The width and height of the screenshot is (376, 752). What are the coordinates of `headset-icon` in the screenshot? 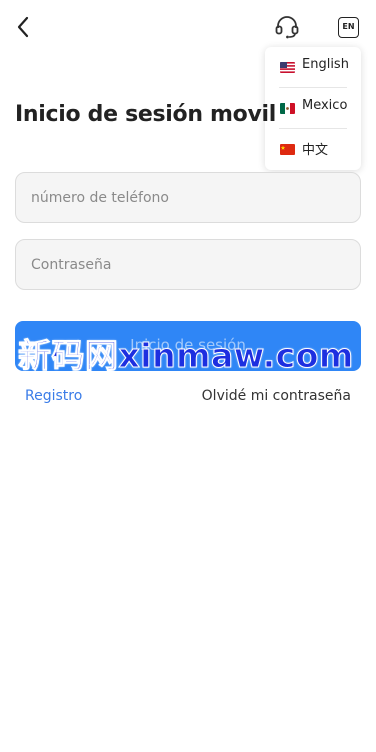 It's located at (287, 27).